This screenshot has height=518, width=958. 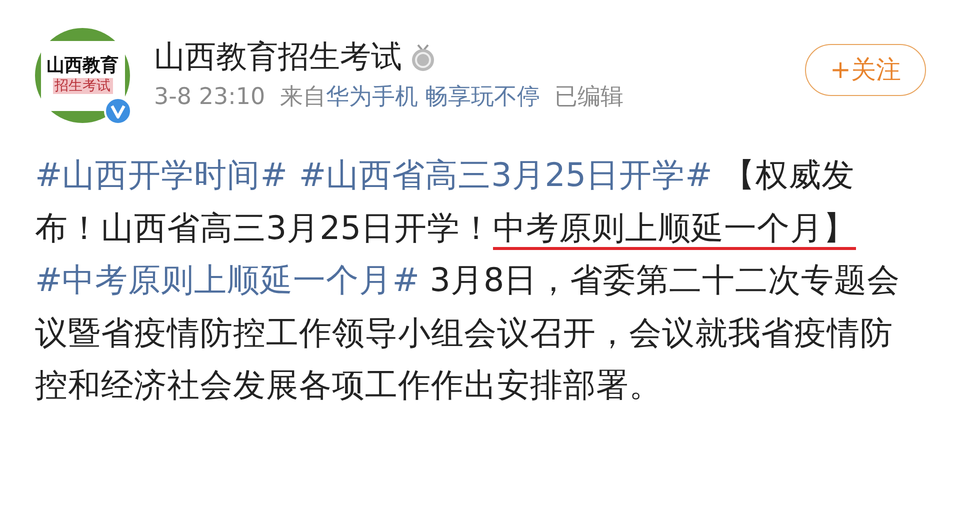 I want to click on post-time: 3-8 23:10, so click(x=210, y=97).